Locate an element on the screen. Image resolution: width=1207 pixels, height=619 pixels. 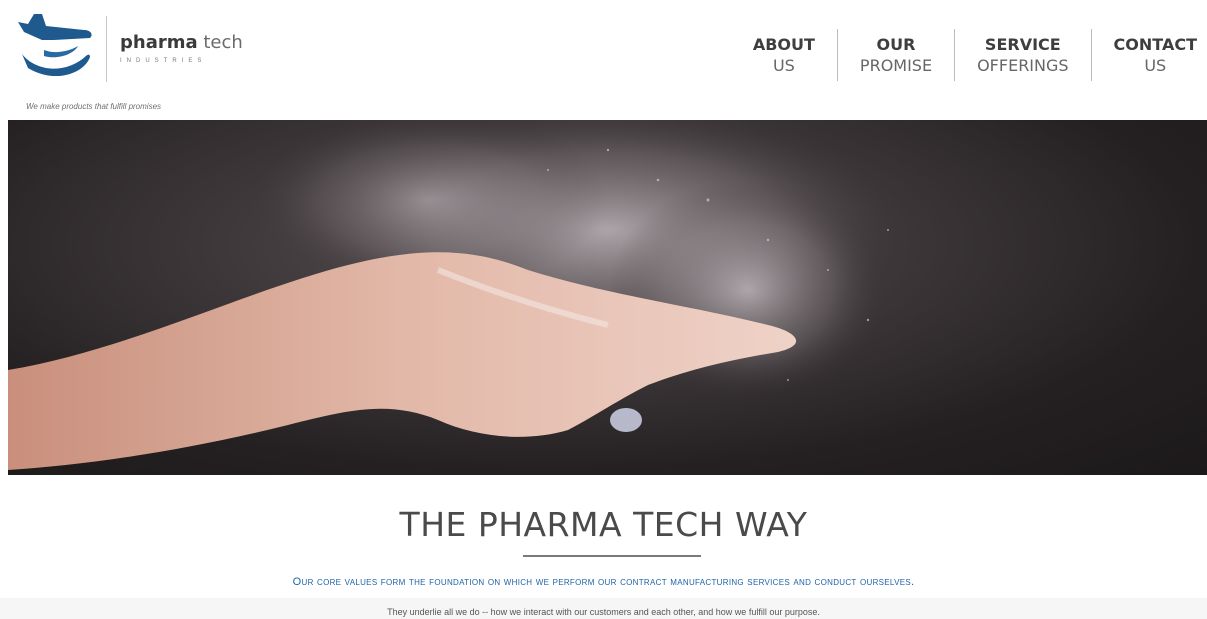
logo-mark-icon is located at coordinates (55, 45).